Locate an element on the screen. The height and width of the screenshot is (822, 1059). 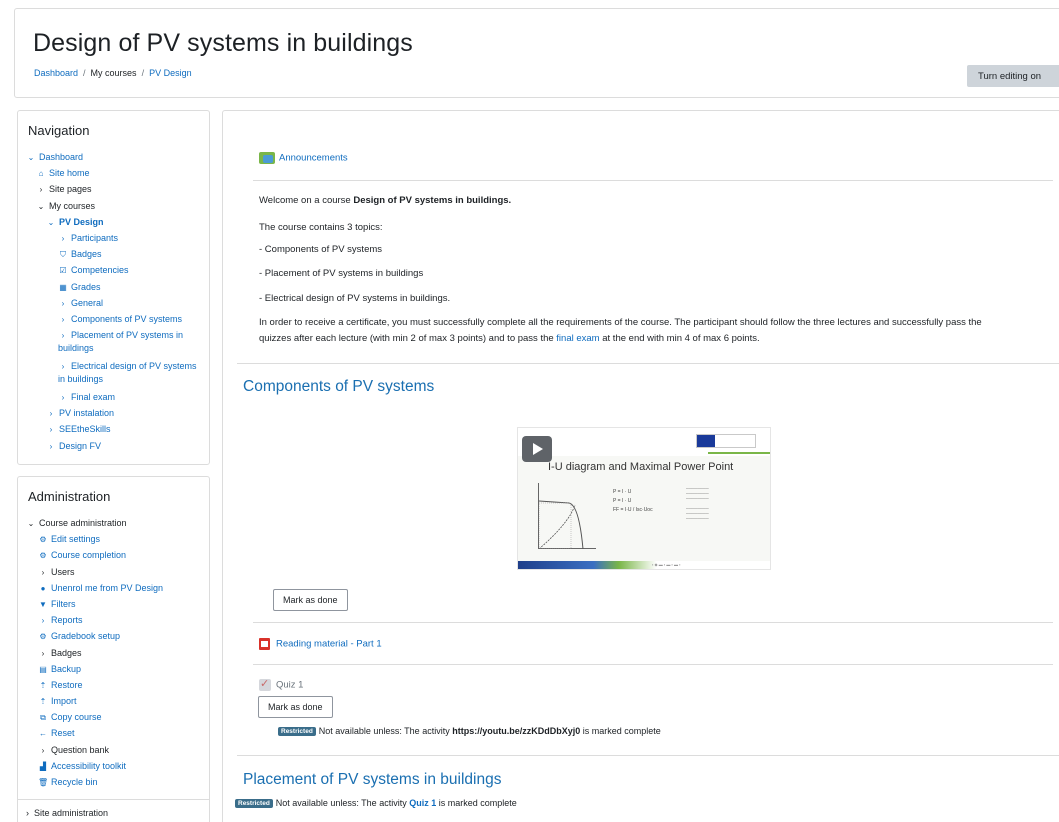
iu-graph-icon is located at coordinates (567, 516).